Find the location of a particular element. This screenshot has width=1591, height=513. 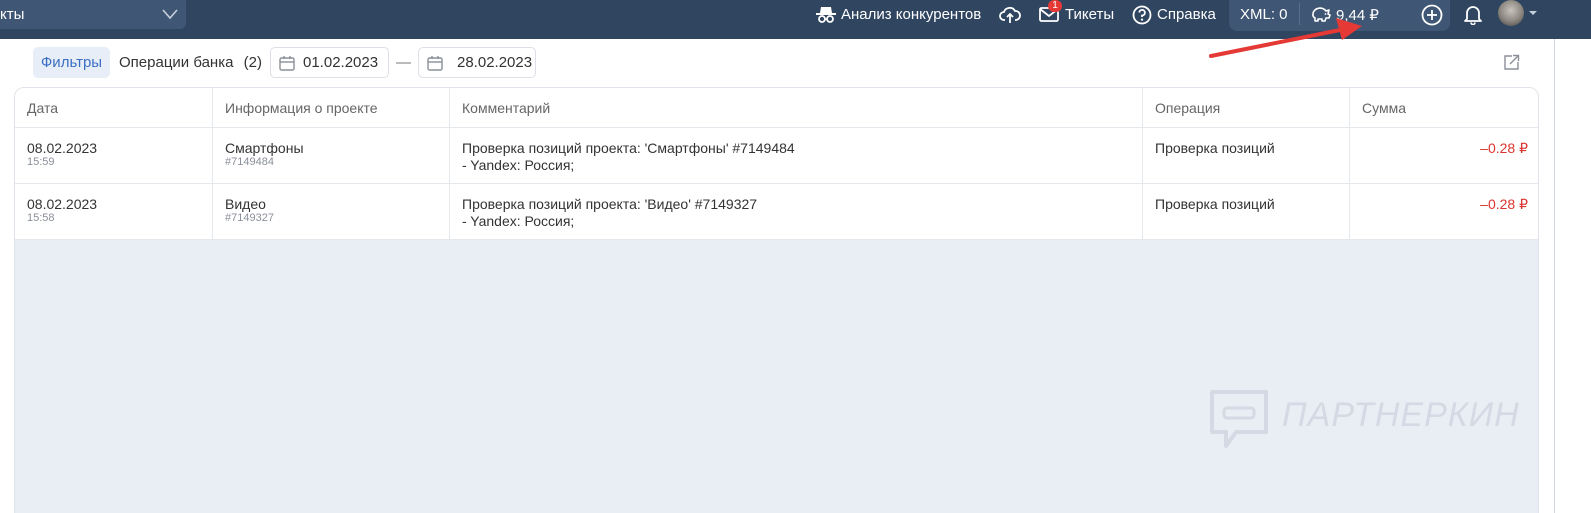

tickets-label: Тикеты is located at coordinates (1090, 14).